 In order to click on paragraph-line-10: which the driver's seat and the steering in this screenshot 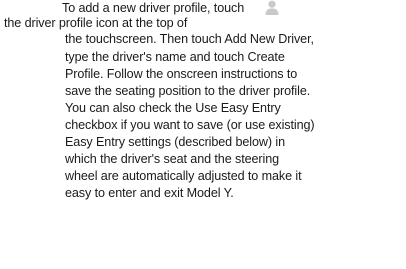, I will do `click(172, 159)`.